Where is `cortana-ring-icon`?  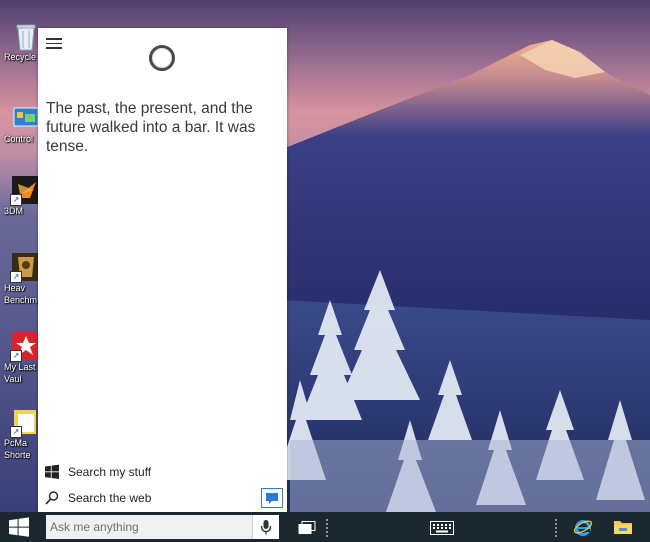 cortana-ring-icon is located at coordinates (162, 58).